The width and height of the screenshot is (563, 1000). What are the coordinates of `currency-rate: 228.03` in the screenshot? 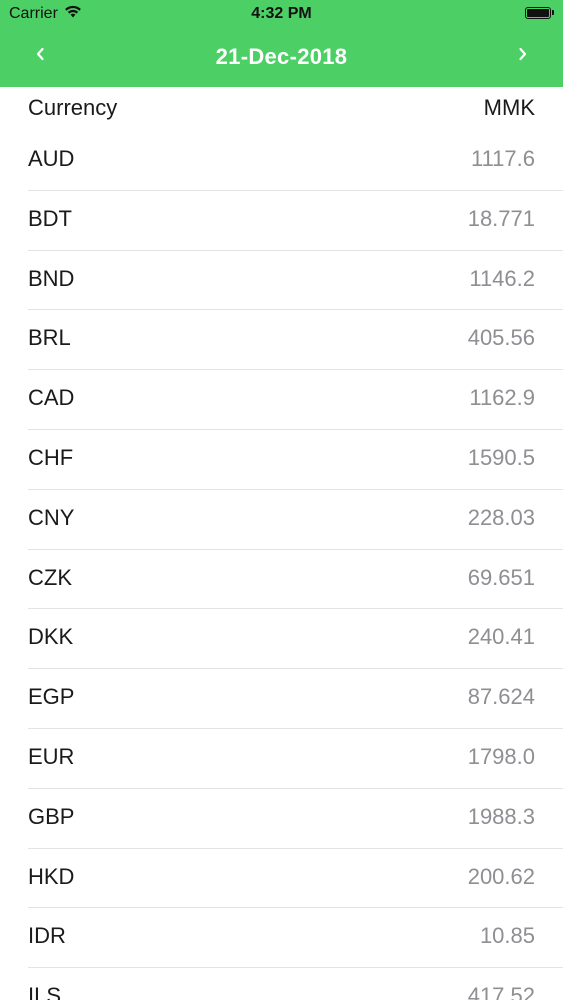 It's located at (501, 517).